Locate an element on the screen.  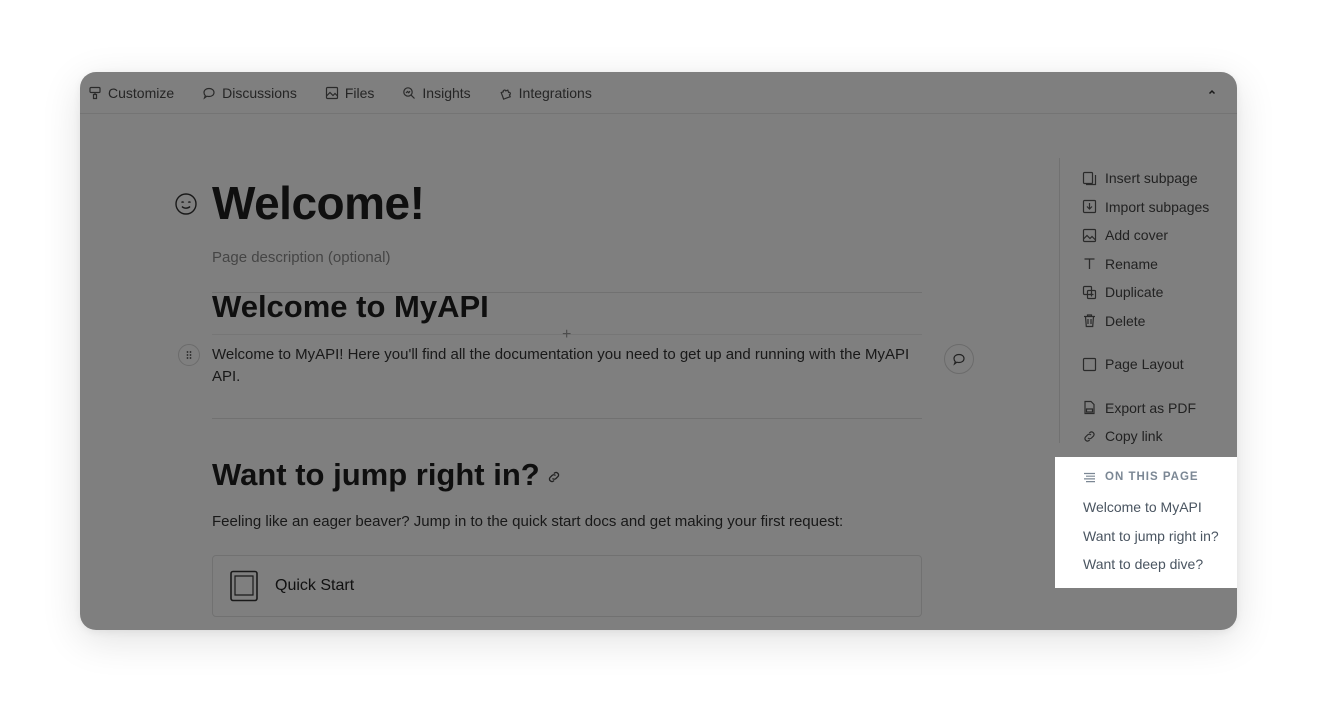
duplicate-icon is located at coordinates (1089, 292).